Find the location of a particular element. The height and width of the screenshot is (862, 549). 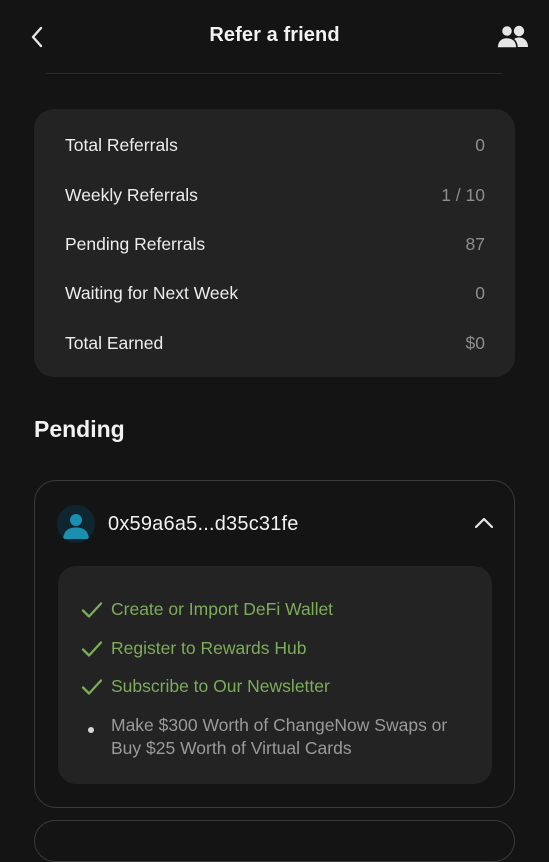

bullet-dot-icon is located at coordinates (96, 725).